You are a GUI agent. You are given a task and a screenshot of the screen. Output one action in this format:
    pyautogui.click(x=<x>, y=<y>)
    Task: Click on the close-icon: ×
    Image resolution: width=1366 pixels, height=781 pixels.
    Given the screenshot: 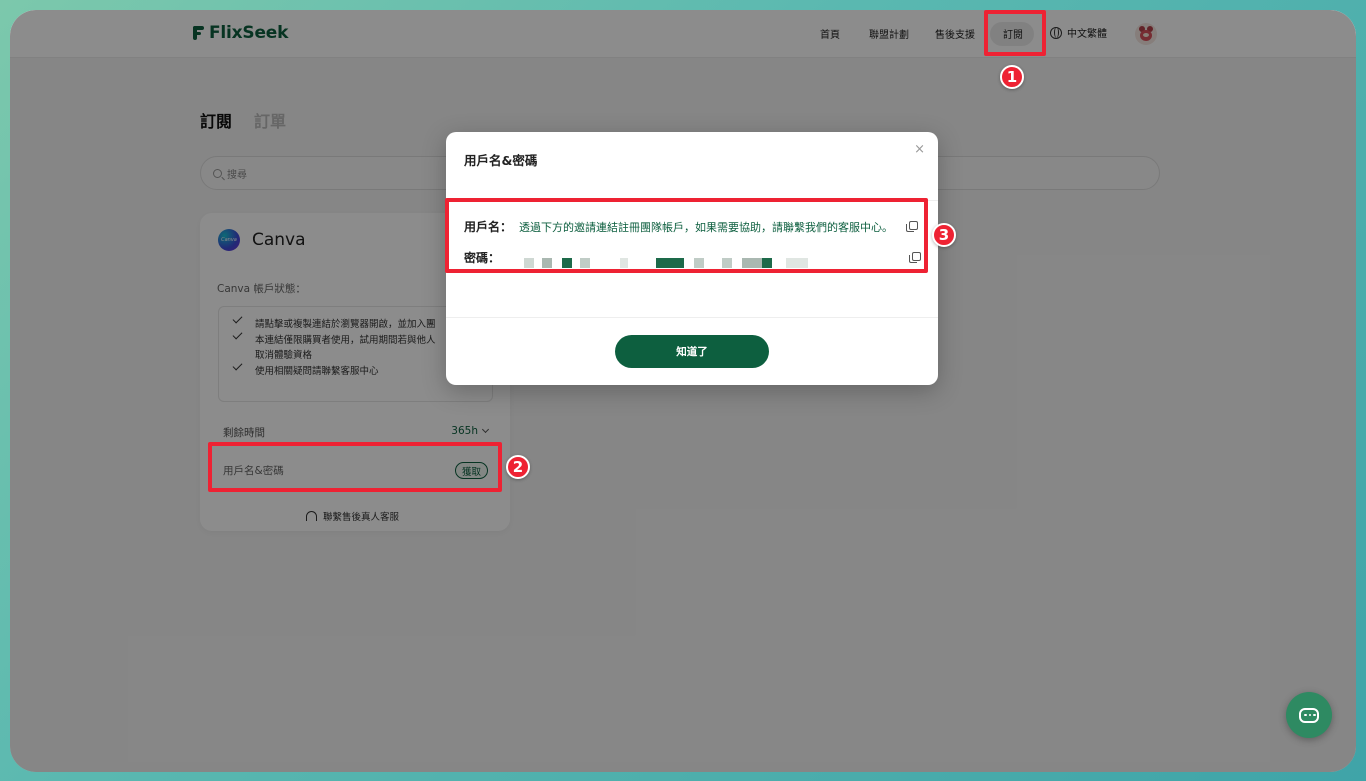 What is the action you would take?
    pyautogui.click(x=919, y=149)
    